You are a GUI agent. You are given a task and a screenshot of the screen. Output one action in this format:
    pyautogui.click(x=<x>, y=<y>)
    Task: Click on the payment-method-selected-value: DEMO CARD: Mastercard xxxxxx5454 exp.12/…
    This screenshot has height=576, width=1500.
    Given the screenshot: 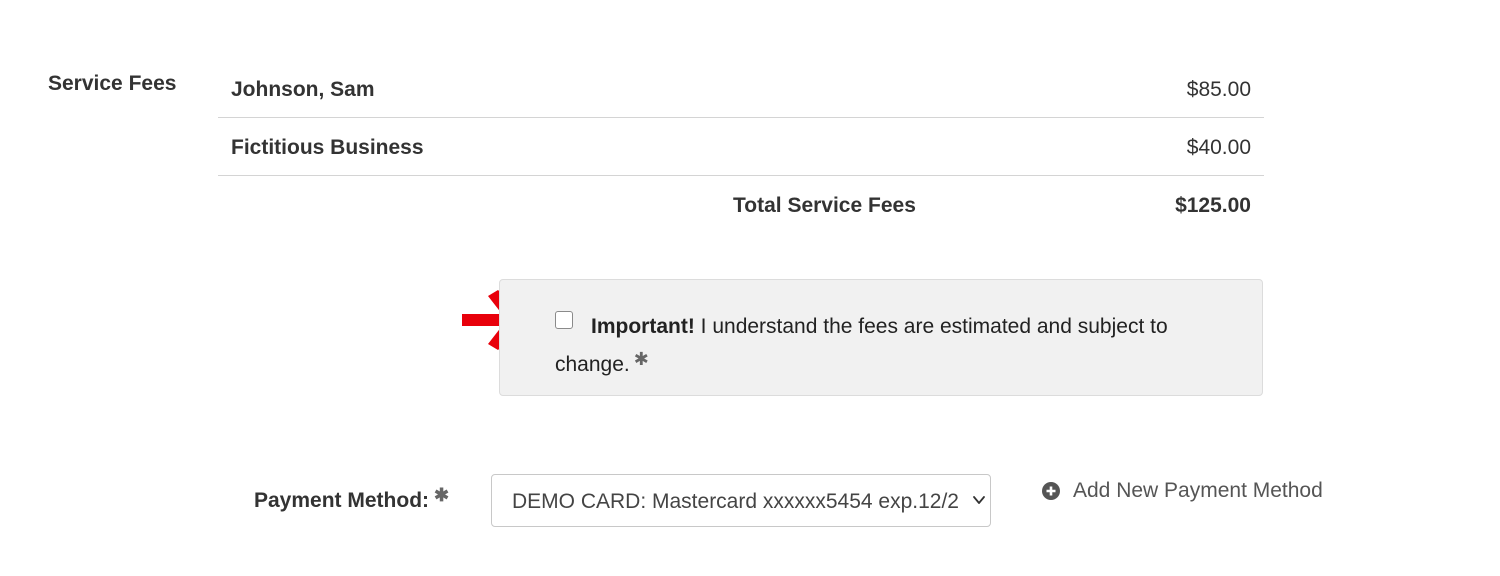 What is the action you would take?
    pyautogui.click(x=735, y=501)
    